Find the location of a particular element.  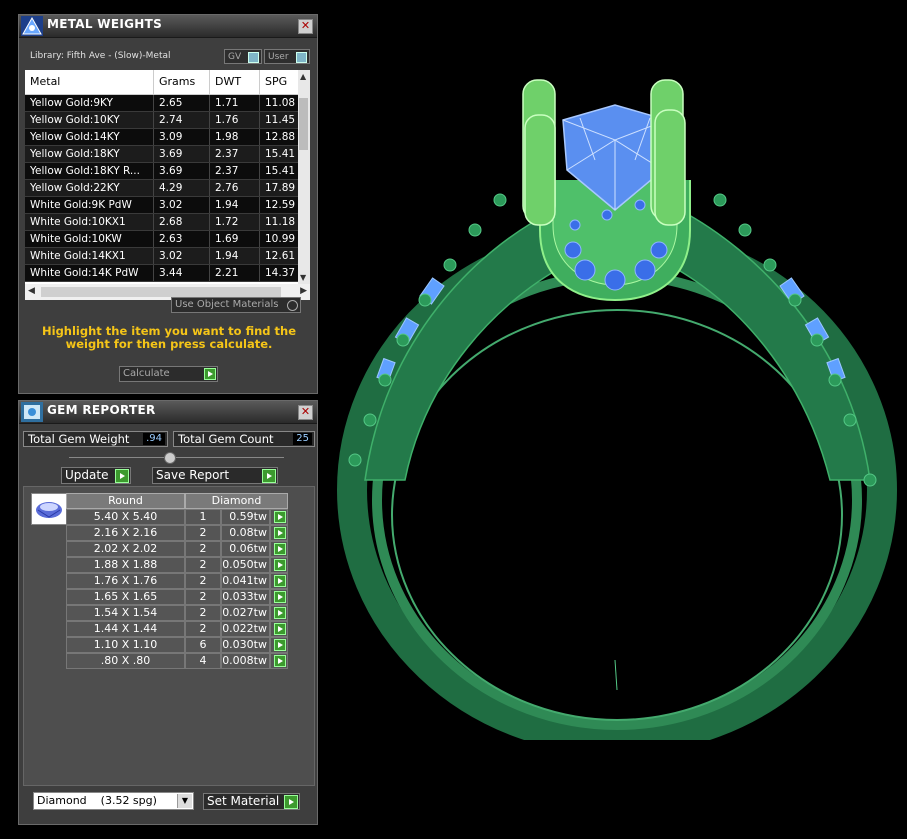

toggle-knob-icon is located at coordinates (253, 57).